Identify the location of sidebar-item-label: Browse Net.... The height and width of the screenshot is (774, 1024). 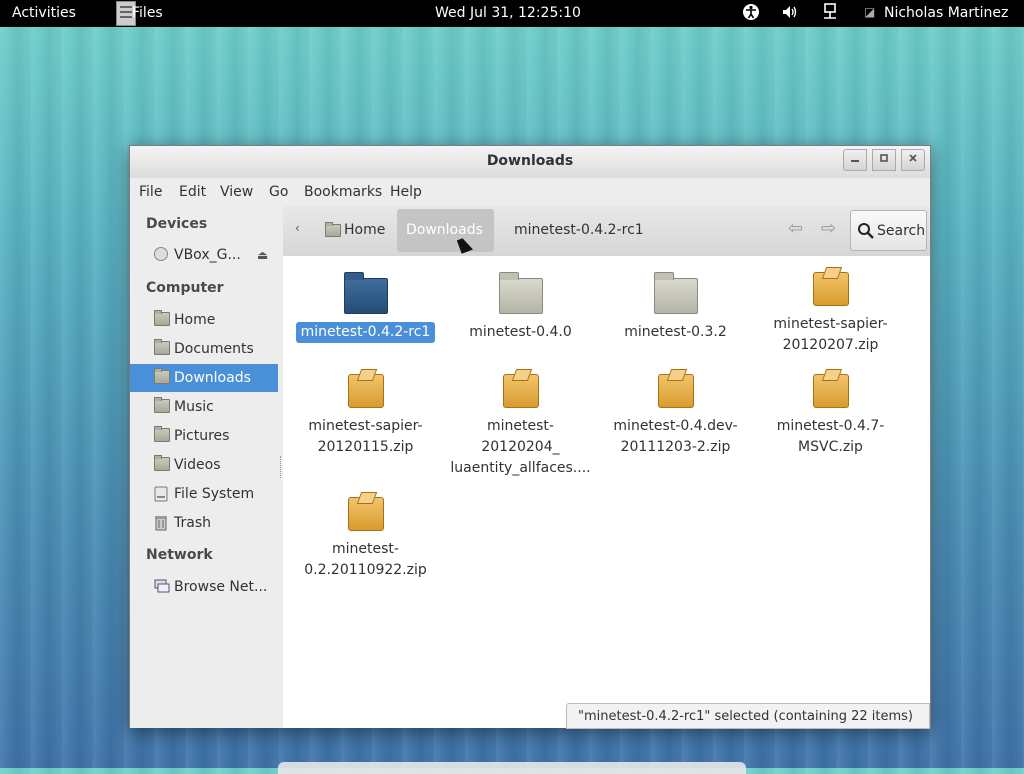
(221, 587).